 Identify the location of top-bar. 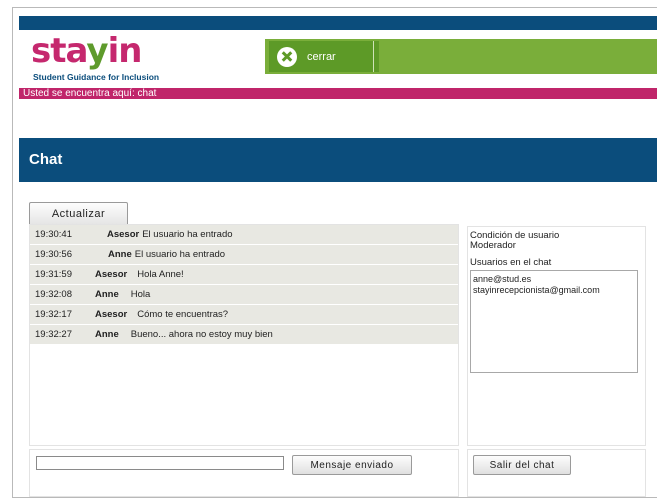
(338, 23).